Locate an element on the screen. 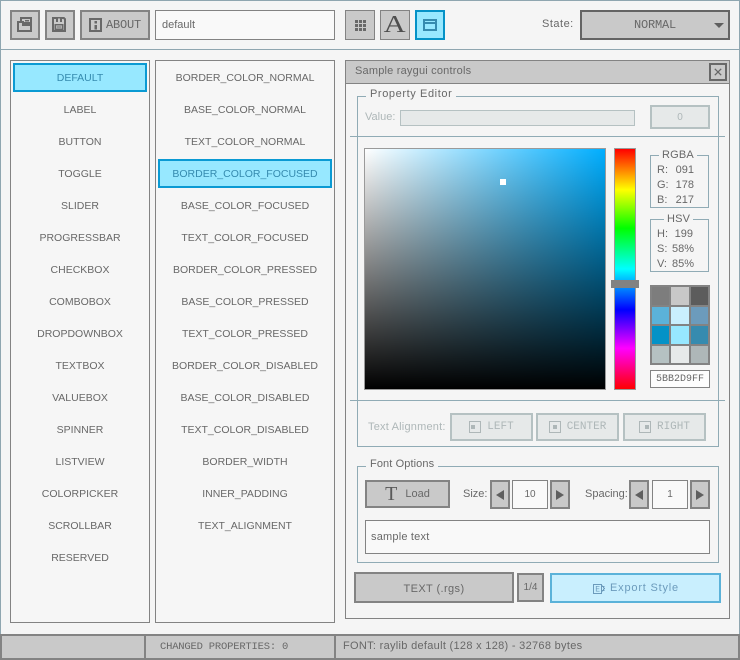 The image size is (740, 660). svg-text: E is located at coordinates (597, 590).